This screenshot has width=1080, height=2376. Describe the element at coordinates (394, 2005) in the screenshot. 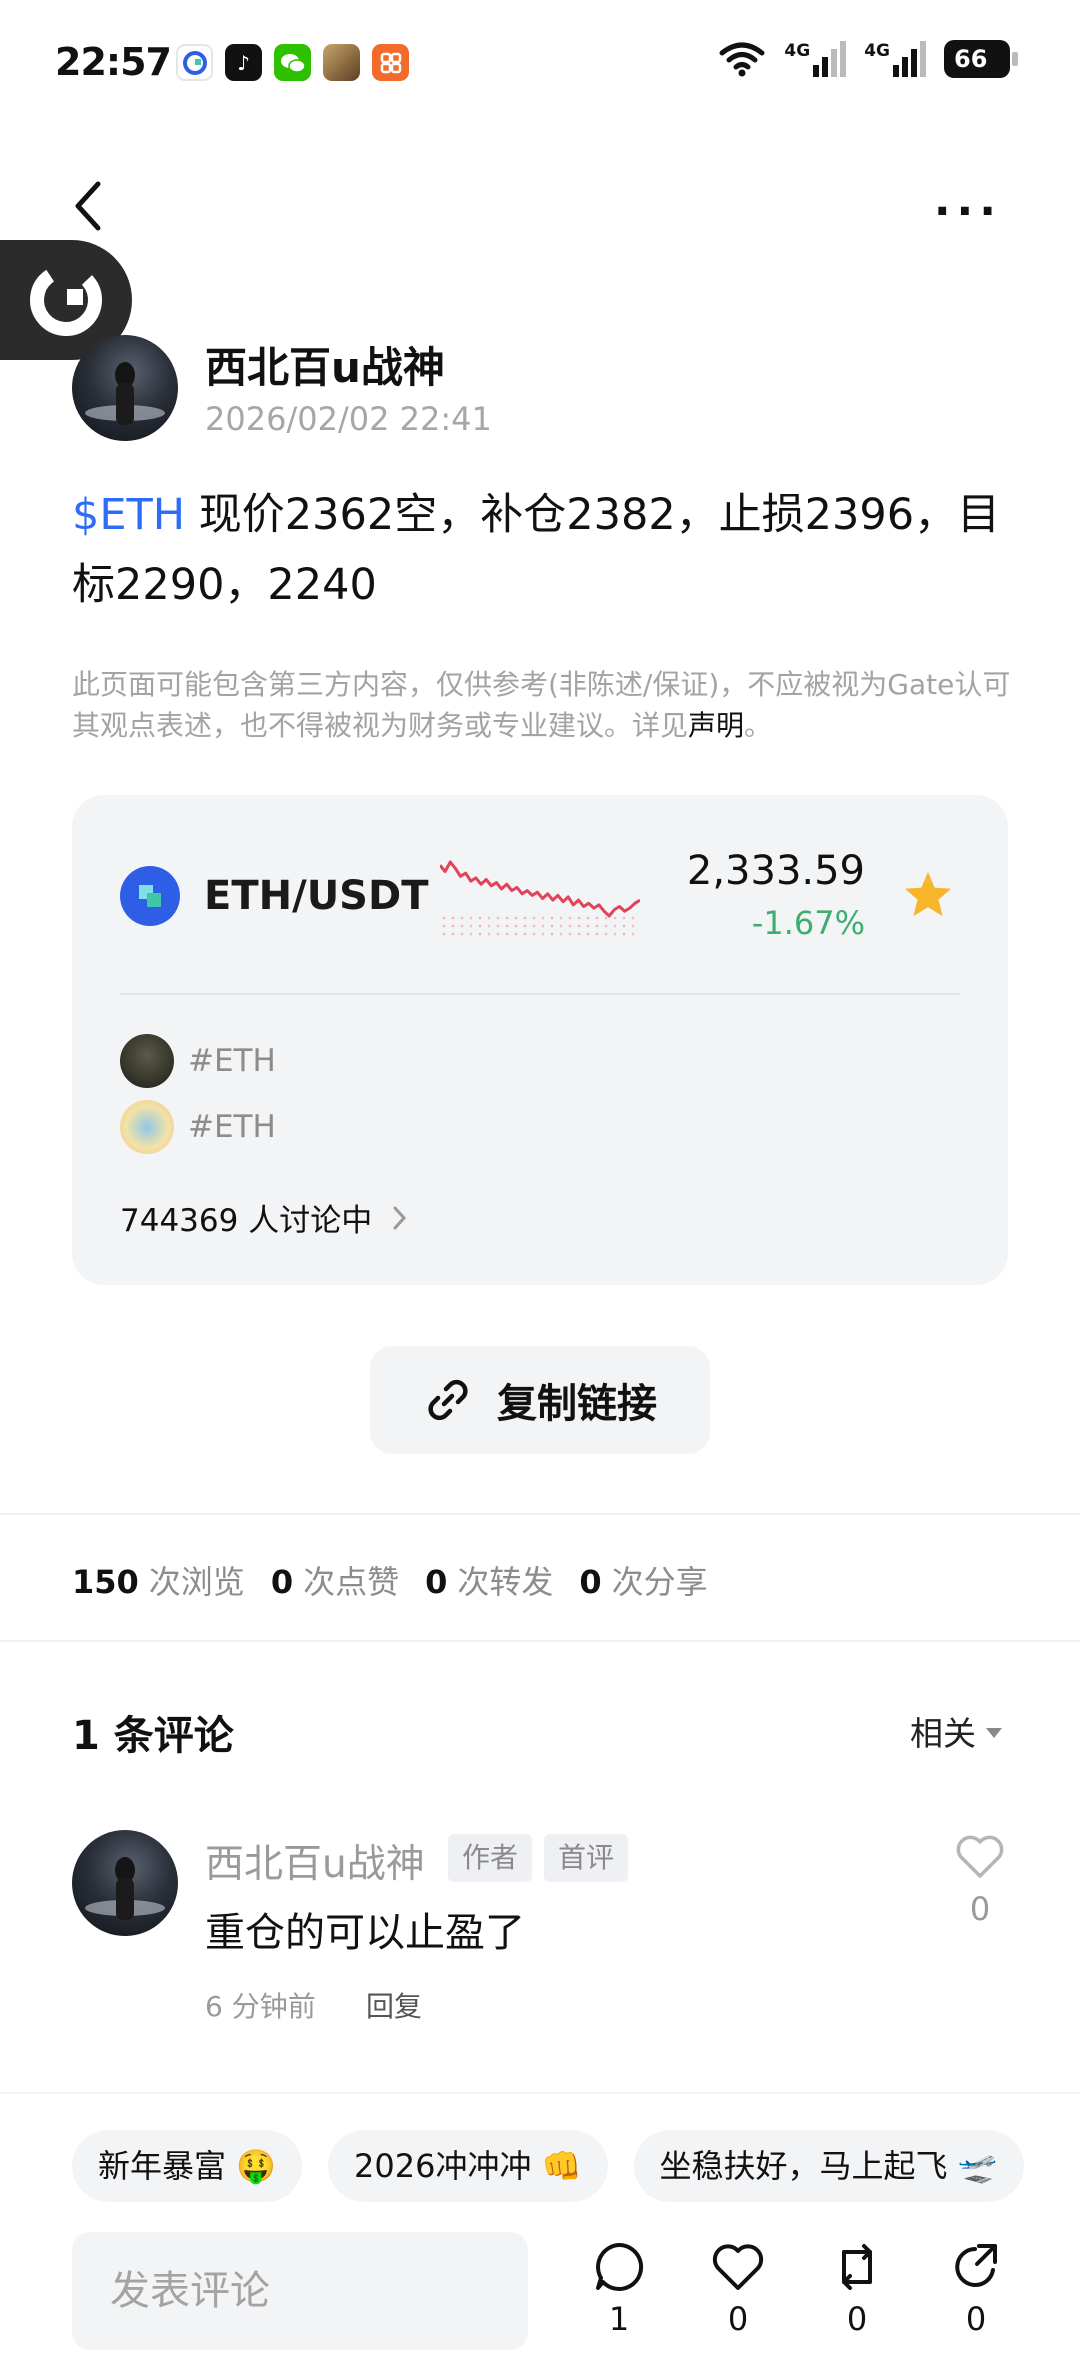

I see `reply-button: 回复` at that location.